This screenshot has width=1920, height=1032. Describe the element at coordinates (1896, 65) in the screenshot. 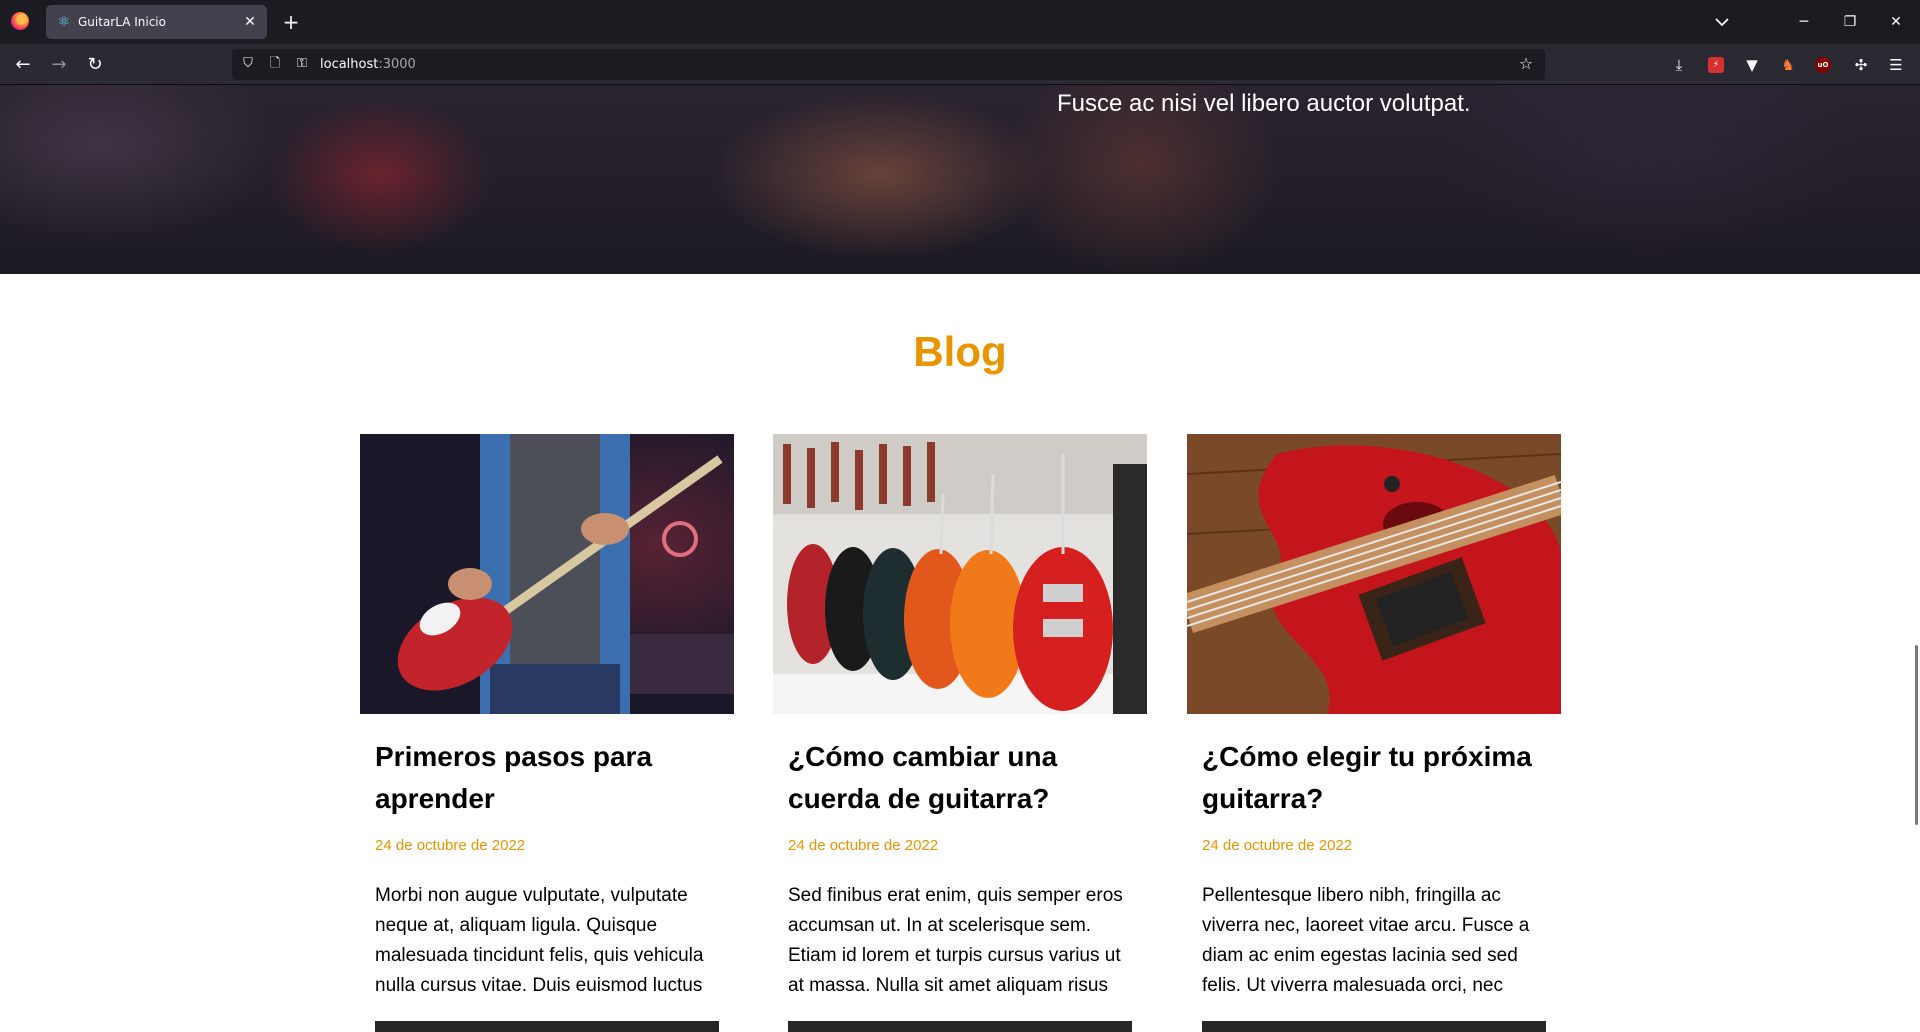

I see `menu-icon: ☰` at that location.